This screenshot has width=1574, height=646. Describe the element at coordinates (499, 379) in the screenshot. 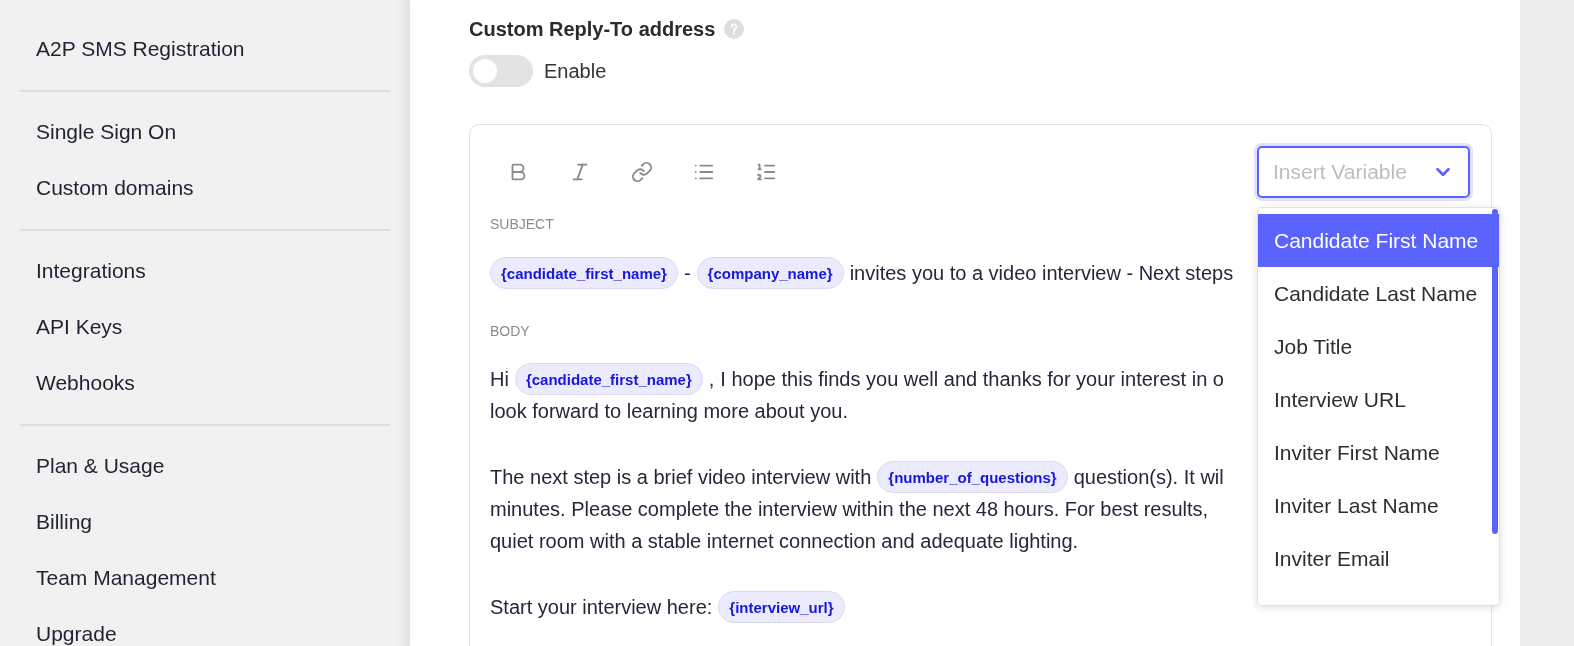

I see `body-text: Hi` at that location.